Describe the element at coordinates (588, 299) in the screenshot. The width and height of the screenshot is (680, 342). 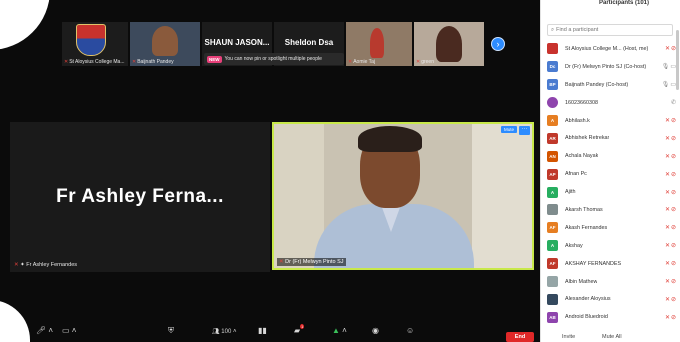
I see `participant-name: Alexander Aloysius` at that location.